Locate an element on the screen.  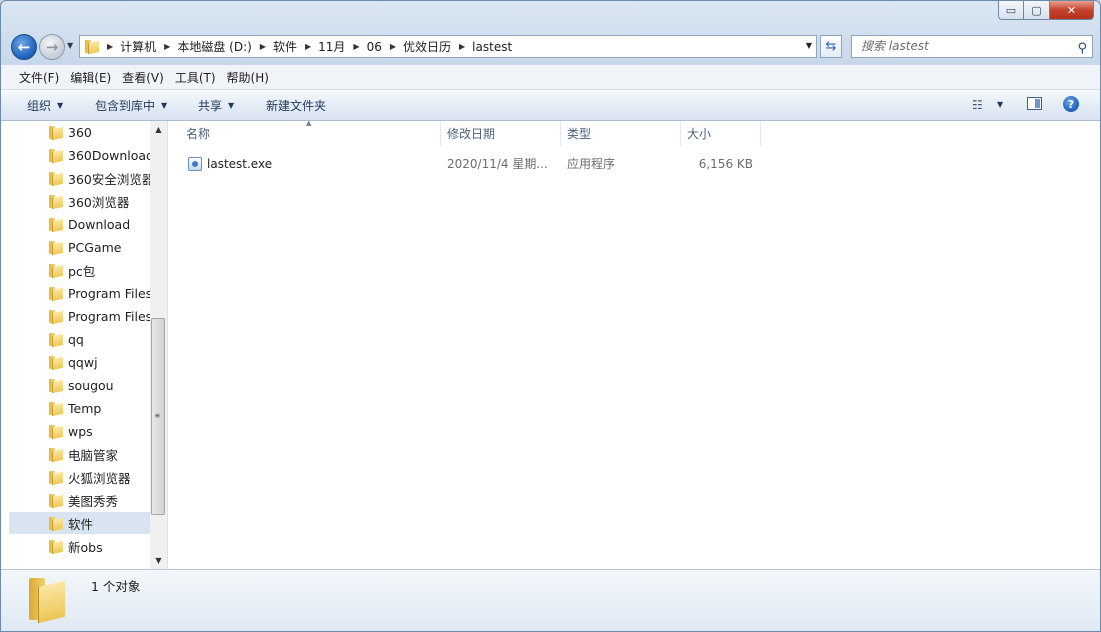
item-count: 1 个对象 is located at coordinates (116, 586).